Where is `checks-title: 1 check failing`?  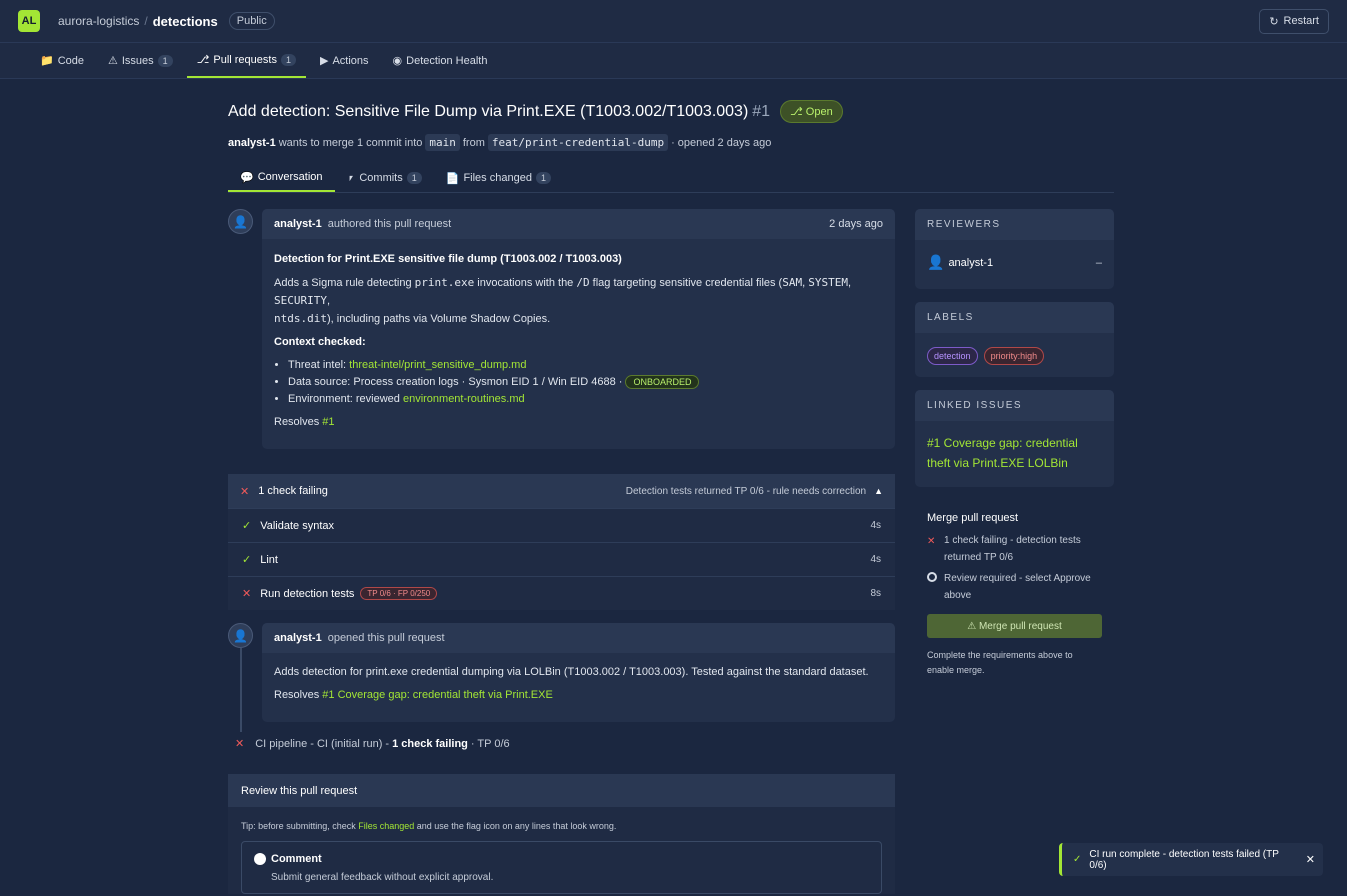
checks-title: 1 check failing is located at coordinates (293, 491).